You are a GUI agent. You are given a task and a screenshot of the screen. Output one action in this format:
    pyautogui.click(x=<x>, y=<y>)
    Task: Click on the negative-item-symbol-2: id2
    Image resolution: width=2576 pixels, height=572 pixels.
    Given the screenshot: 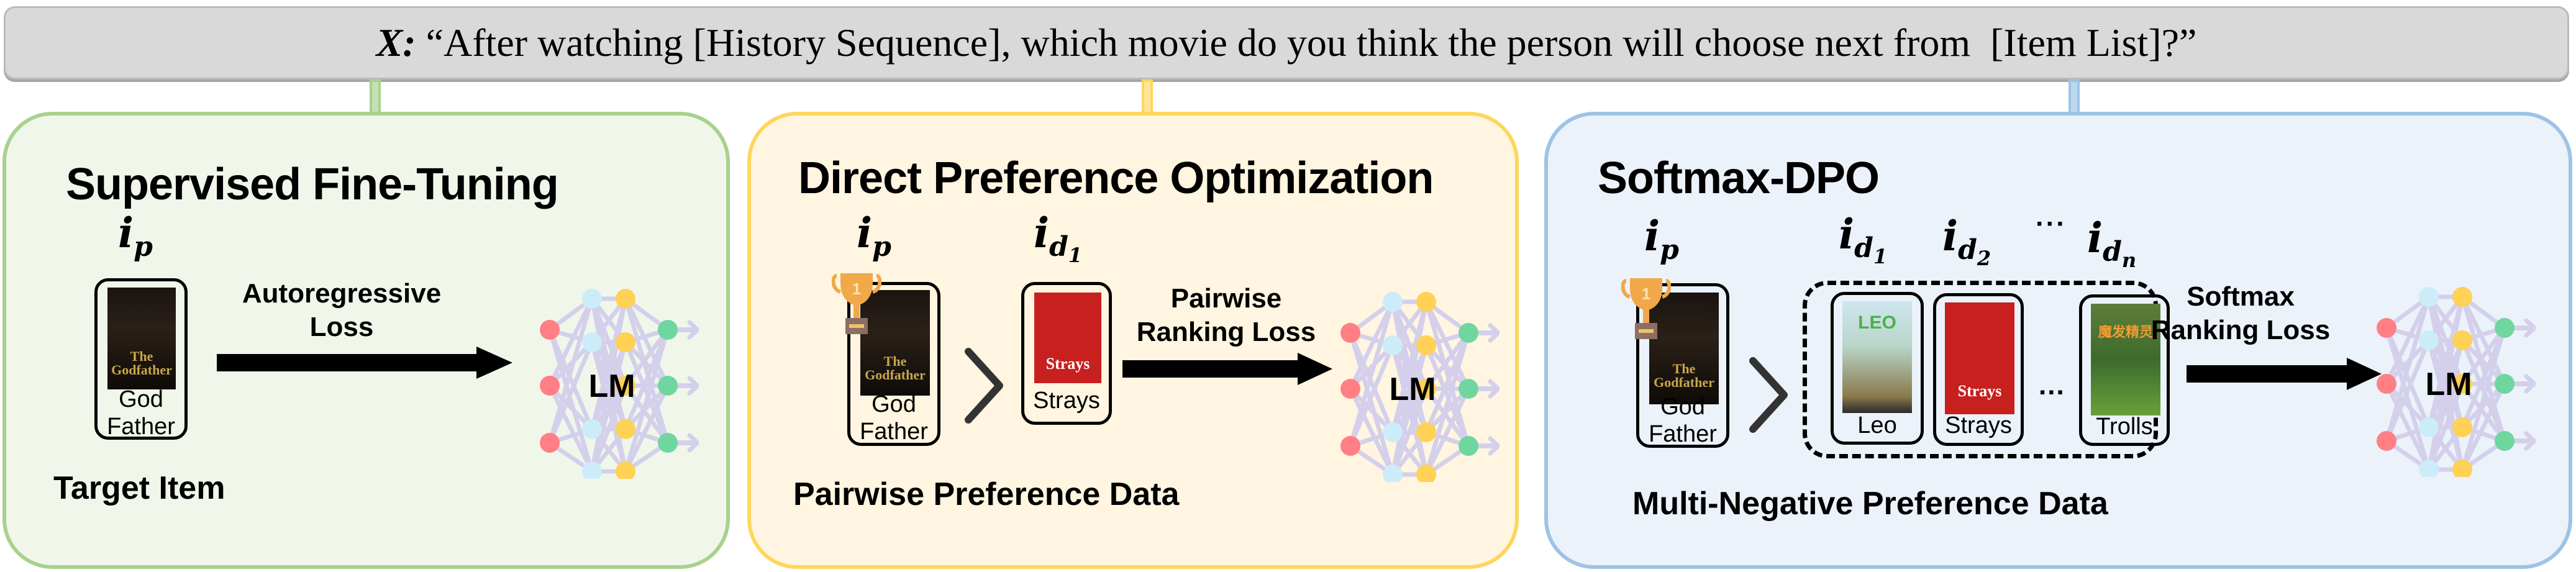 What is the action you would take?
    pyautogui.click(x=1966, y=241)
    